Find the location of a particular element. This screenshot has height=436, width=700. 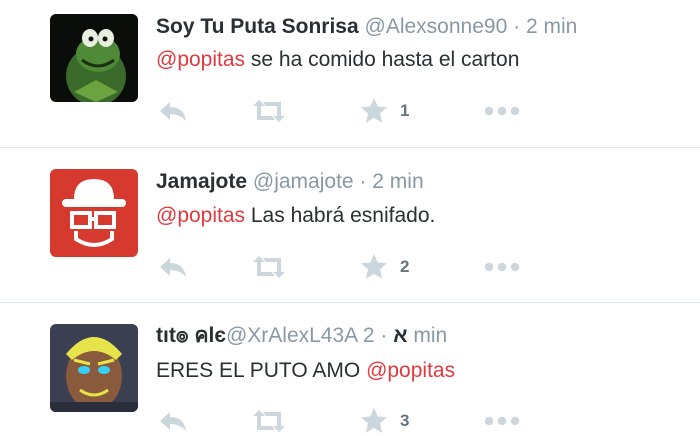

tweet-header: tıt๏ คlє@XrAlexL43A א · 2 min is located at coordinates (301, 336).